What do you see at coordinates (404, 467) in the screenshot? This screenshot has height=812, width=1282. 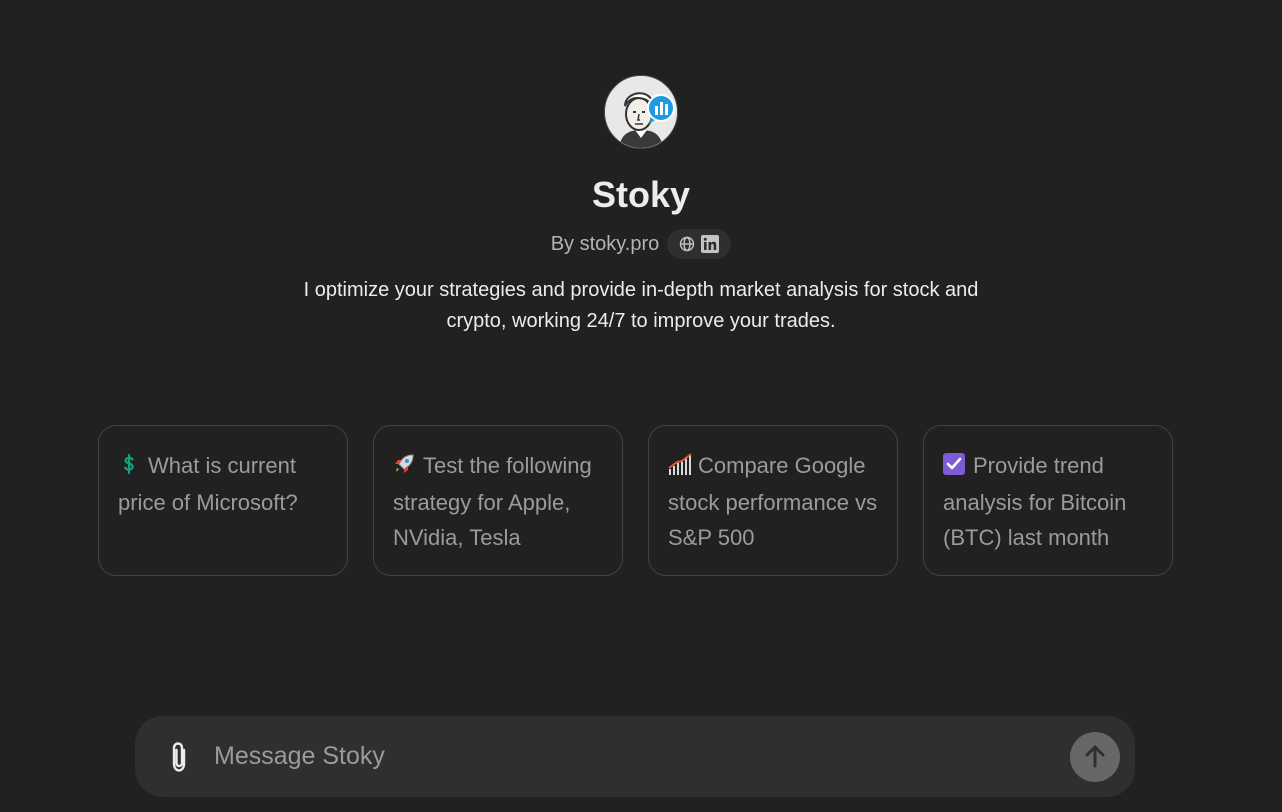 I see `rocket-icon` at bounding box center [404, 467].